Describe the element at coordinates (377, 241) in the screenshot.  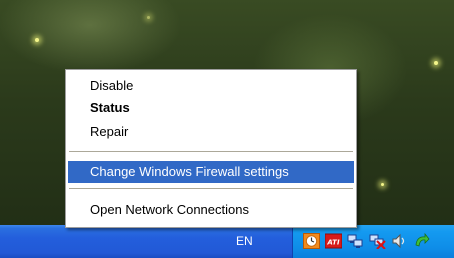
I see `network-disconnected-icon` at that location.